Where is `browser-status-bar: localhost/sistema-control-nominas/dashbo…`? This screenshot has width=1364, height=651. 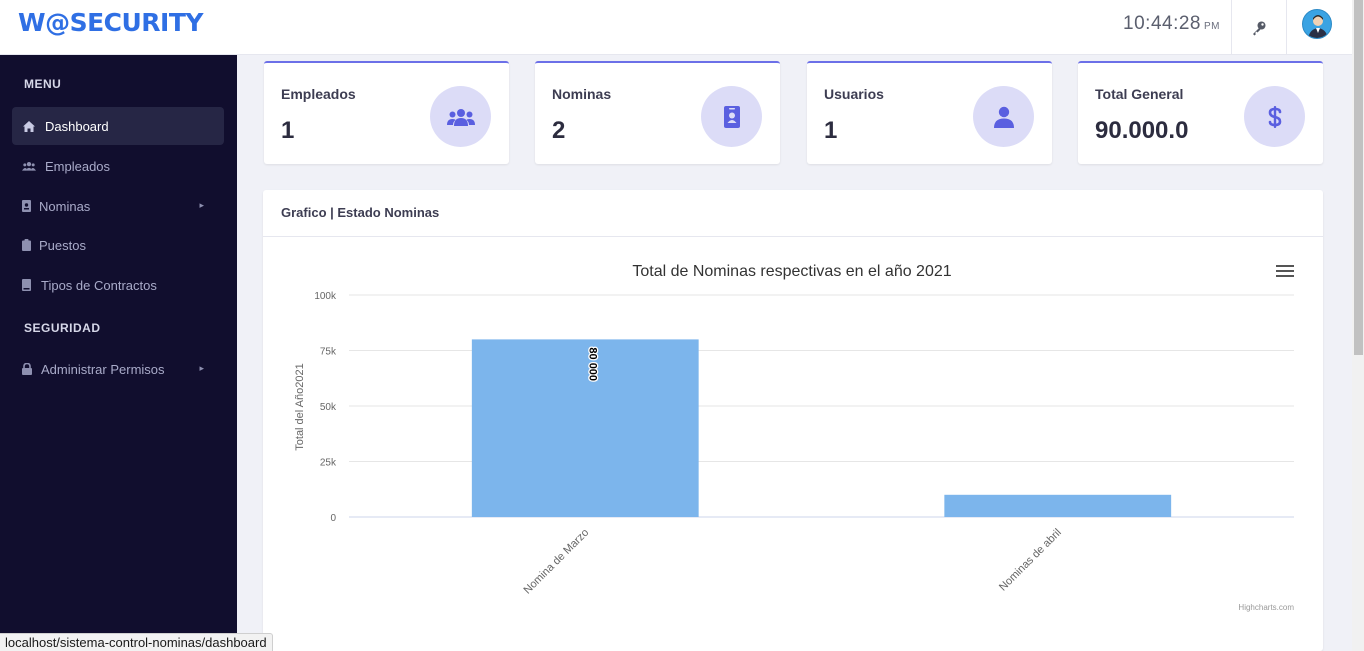 browser-status-bar: localhost/sistema-control-nominas/dashbo… is located at coordinates (136, 642).